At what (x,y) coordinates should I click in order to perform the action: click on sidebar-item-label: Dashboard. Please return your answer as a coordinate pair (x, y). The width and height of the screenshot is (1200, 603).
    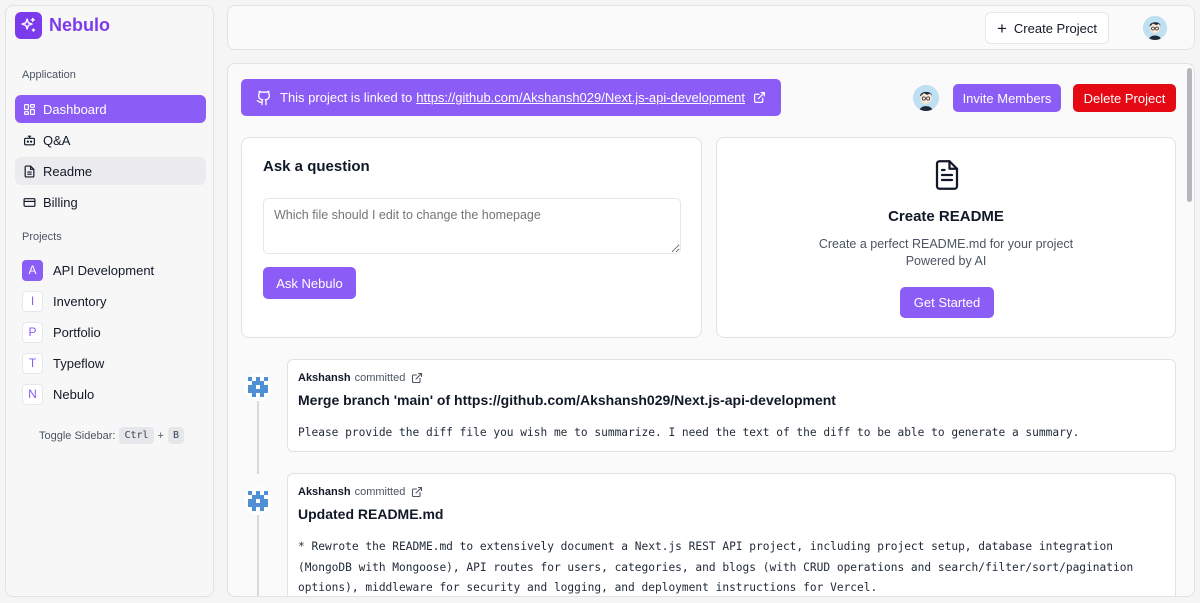
    Looking at the image, I should click on (75, 109).